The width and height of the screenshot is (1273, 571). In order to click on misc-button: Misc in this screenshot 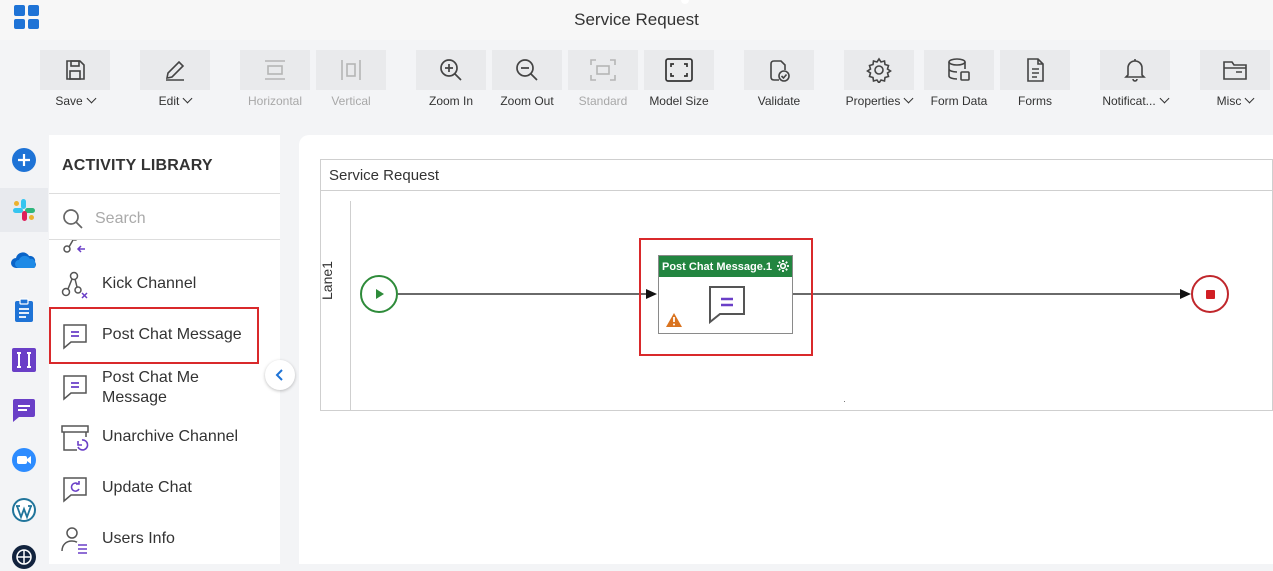, I will do `click(1235, 81)`.